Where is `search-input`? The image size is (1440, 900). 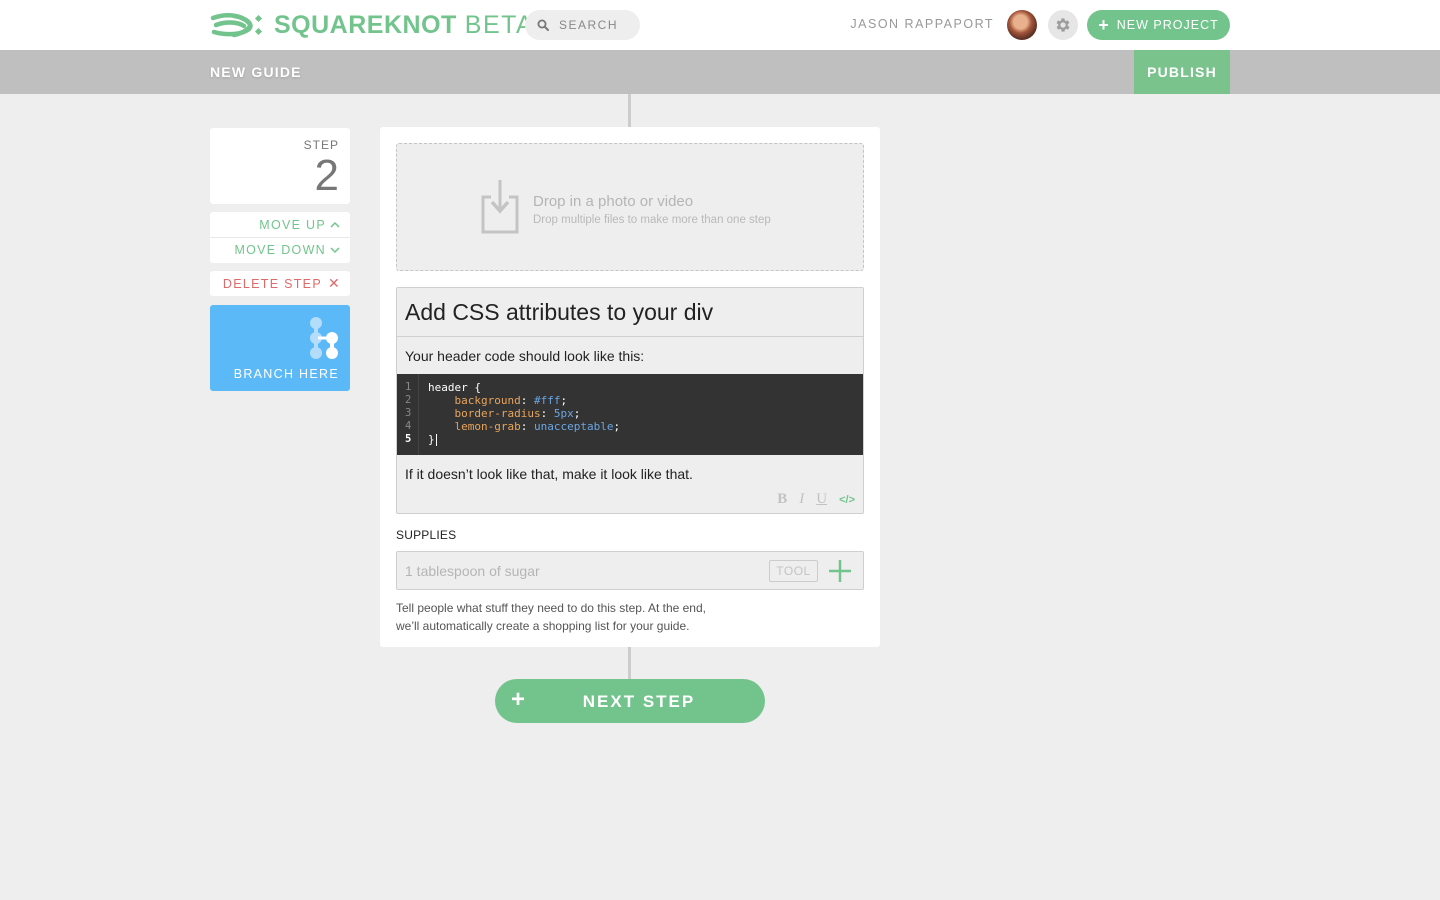
search-input is located at coordinates (599, 25).